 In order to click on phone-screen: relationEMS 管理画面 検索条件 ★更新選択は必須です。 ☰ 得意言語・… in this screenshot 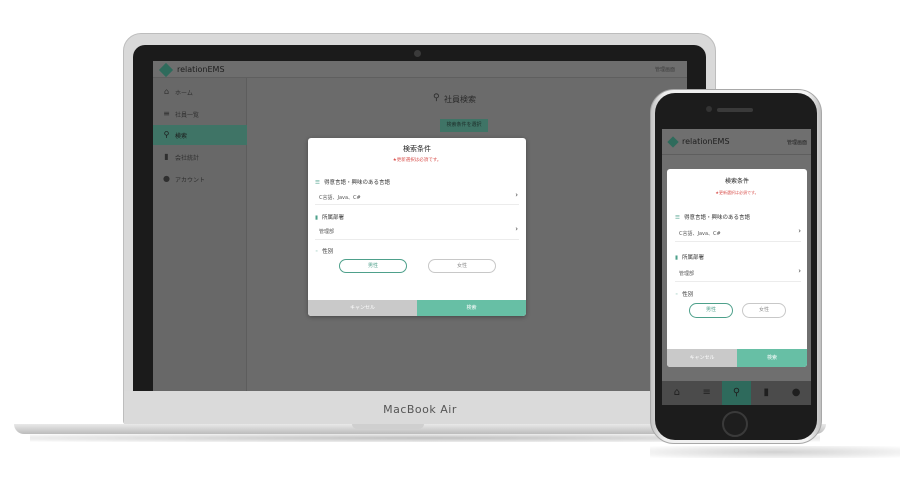, I will do `click(736, 267)`.